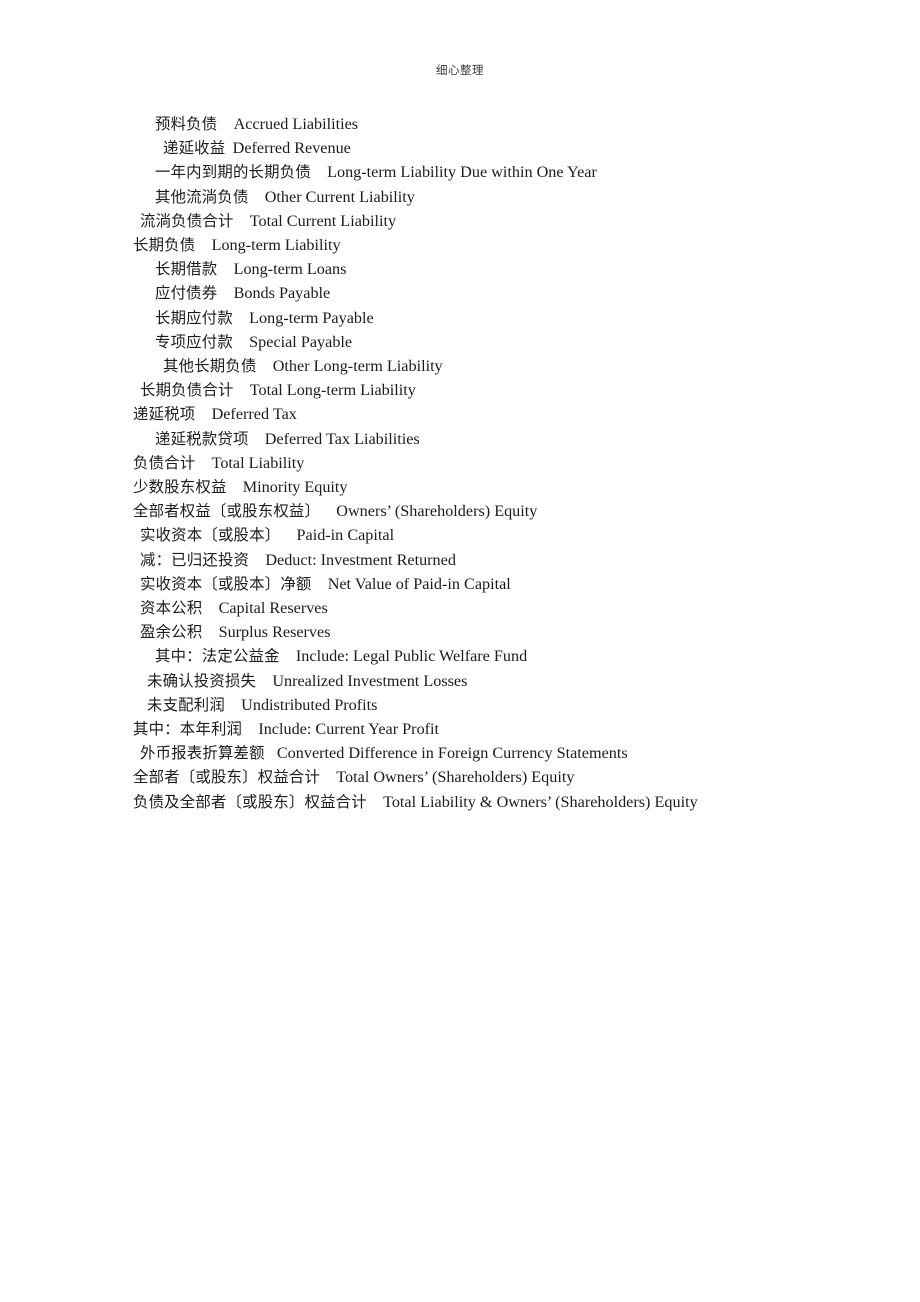 The image size is (920, 1302). Describe the element at coordinates (282, 293) in the screenshot. I see `term-english: Bonds Payable` at that location.